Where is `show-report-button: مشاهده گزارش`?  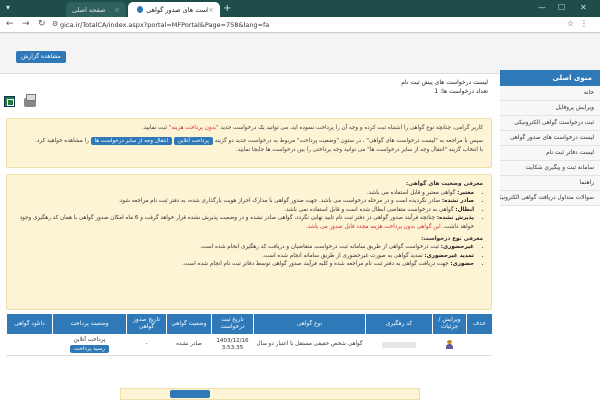
show-report-button: مشاهده گزارش is located at coordinates (41, 57).